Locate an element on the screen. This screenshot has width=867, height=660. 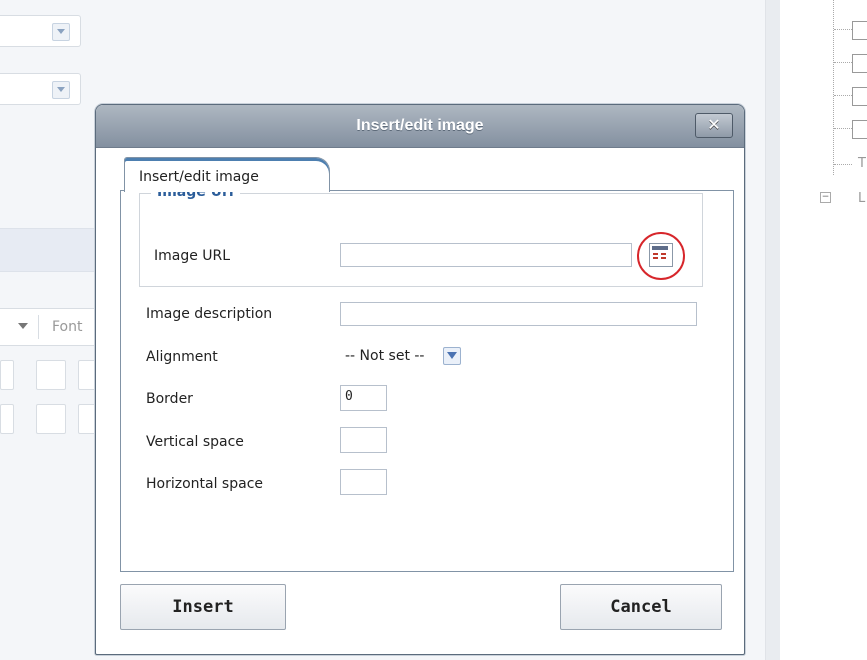
indent-icon is located at coordinates (51, 375).